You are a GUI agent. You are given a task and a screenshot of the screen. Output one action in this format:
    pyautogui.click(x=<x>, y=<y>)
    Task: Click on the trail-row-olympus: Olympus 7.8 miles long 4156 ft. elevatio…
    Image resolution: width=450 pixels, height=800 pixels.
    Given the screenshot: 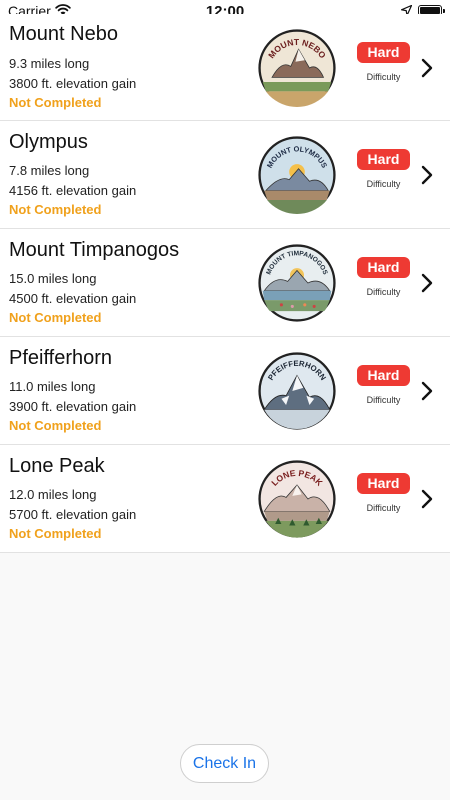 What is the action you would take?
    pyautogui.click(x=225, y=175)
    